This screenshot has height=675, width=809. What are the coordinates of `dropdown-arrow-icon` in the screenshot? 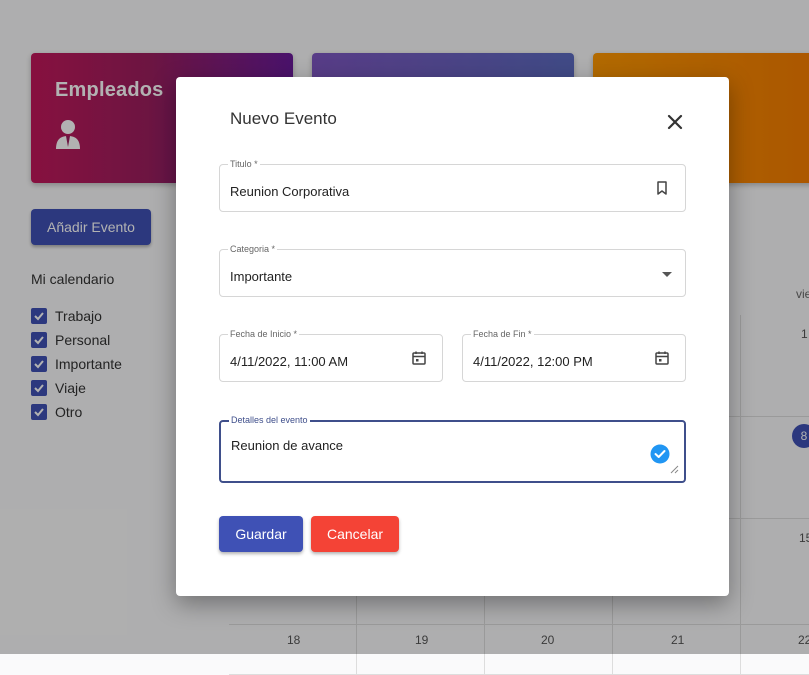 It's located at (667, 274).